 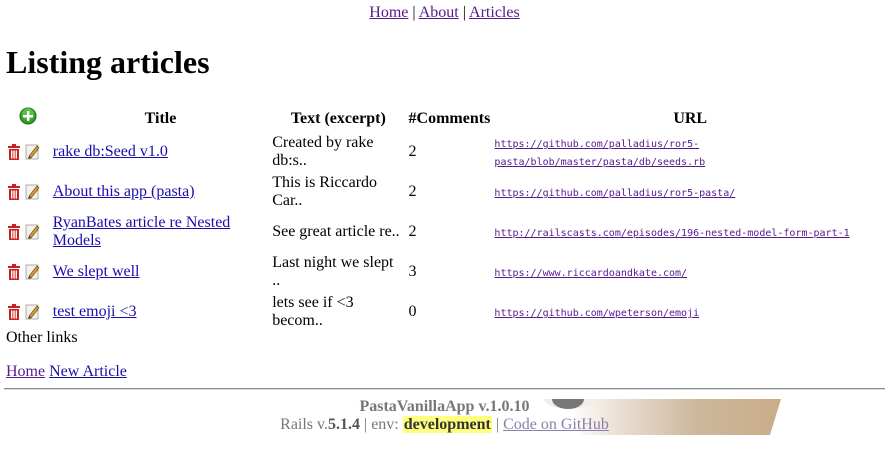 I want to click on app-version: PastaVanillaApp v.1.0.10, so click(x=444, y=406).